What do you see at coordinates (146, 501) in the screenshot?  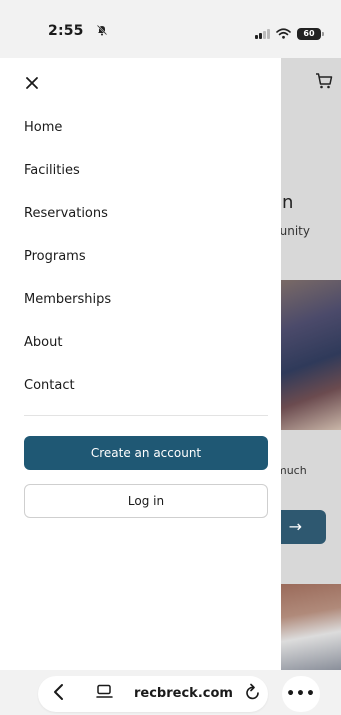 I see `login-button: Log in` at bounding box center [146, 501].